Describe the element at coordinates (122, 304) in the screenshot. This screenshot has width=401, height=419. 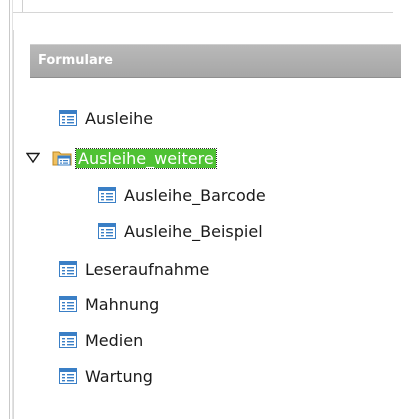
I see `tree-item-label: Mahnung` at that location.